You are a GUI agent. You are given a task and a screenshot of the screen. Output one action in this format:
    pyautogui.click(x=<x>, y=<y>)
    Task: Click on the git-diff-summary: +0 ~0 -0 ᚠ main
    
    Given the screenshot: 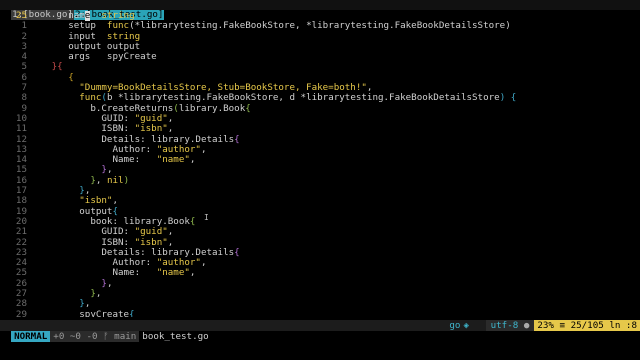 What is the action you would take?
    pyautogui.click(x=95, y=336)
    